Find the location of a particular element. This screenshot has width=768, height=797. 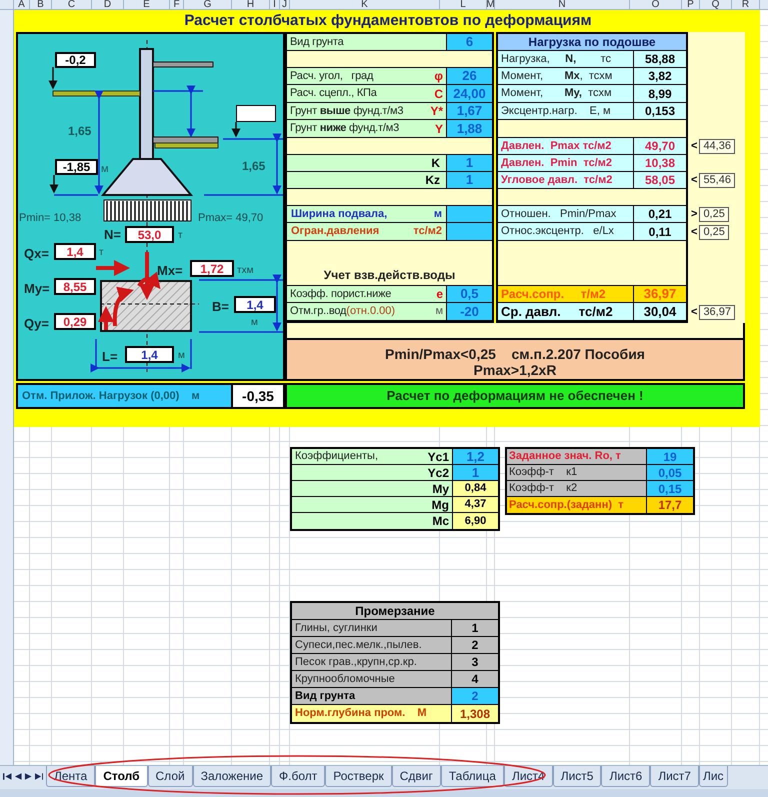

row-label: Расч.сопр. т/м2 is located at coordinates (553, 294).